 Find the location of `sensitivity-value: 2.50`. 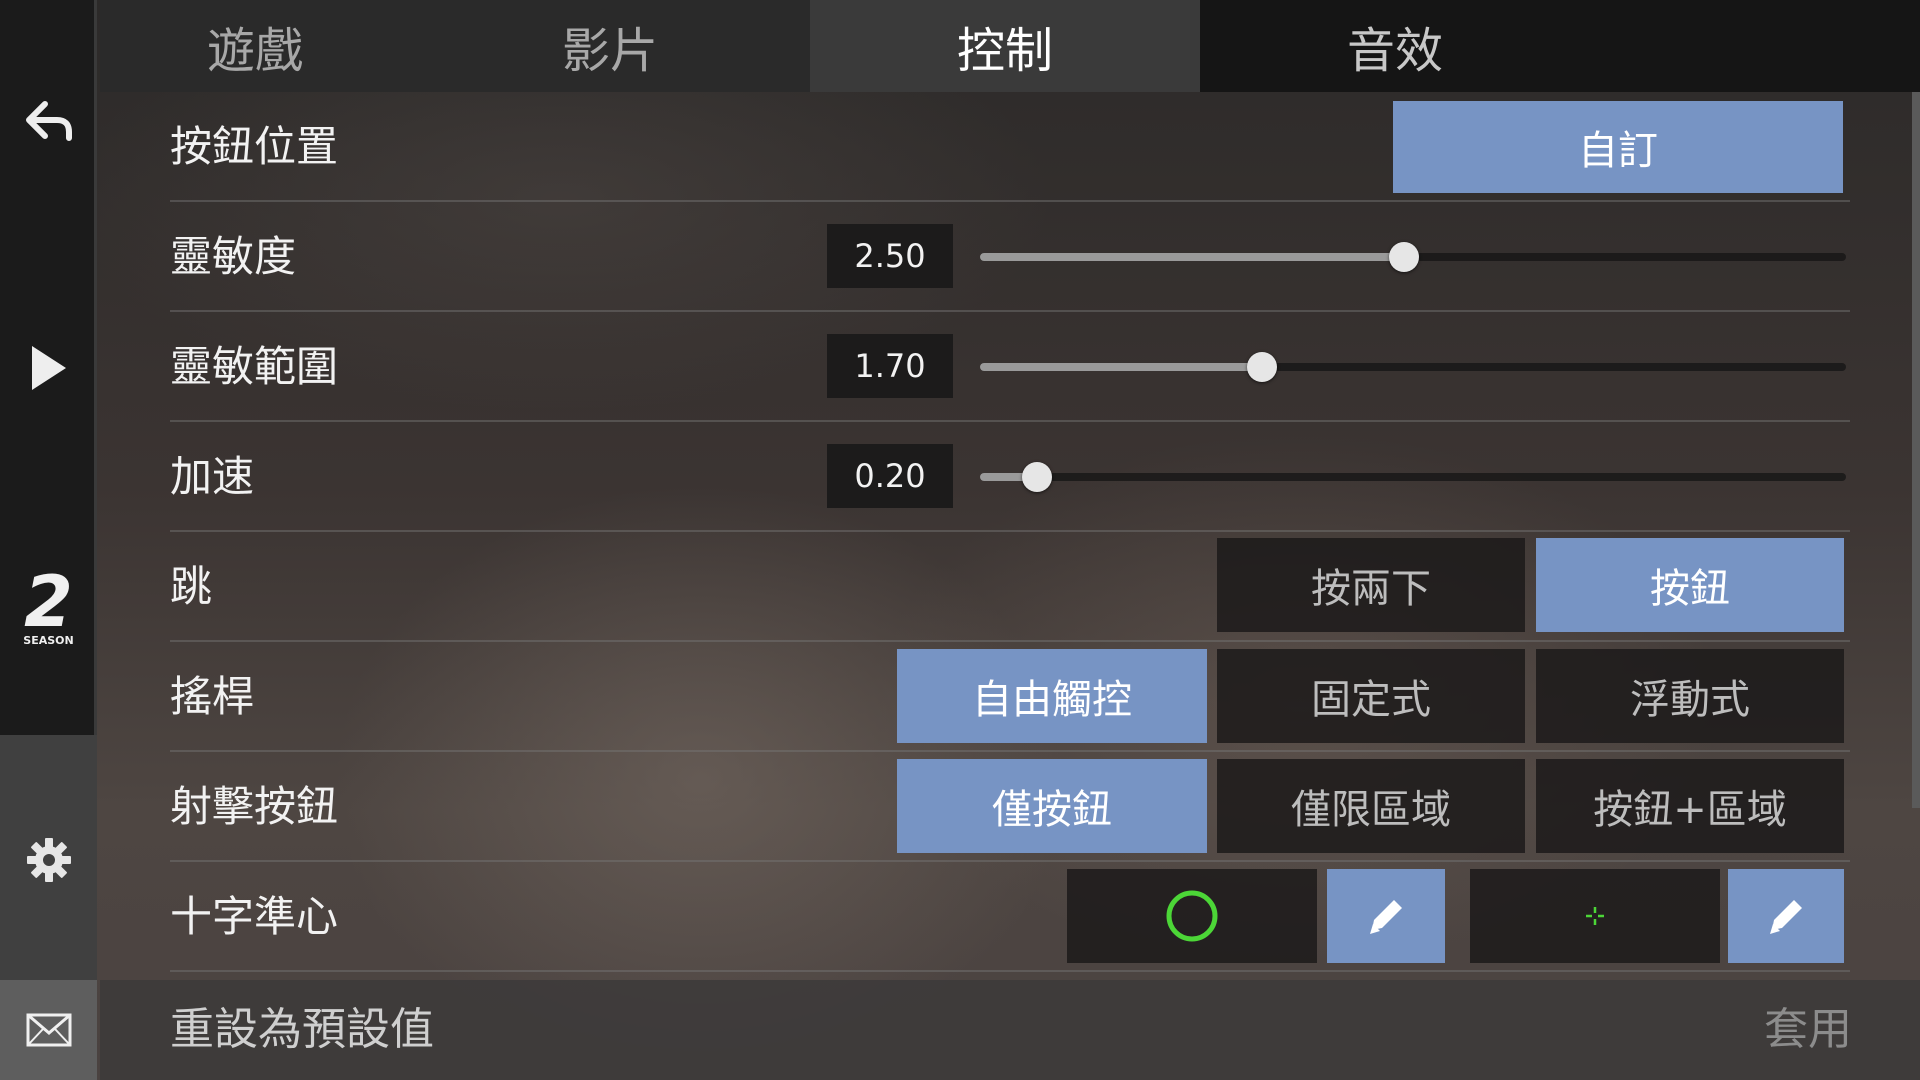

sensitivity-value: 2.50 is located at coordinates (890, 256).